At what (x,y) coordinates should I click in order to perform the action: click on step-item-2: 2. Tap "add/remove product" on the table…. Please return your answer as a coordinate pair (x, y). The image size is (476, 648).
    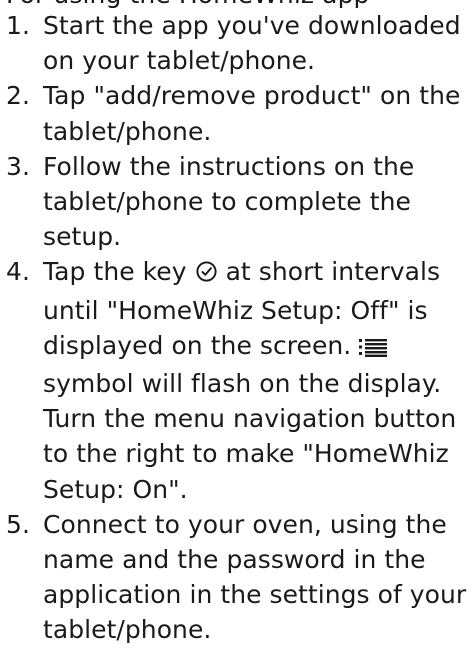
    Looking at the image, I should click on (238, 113).